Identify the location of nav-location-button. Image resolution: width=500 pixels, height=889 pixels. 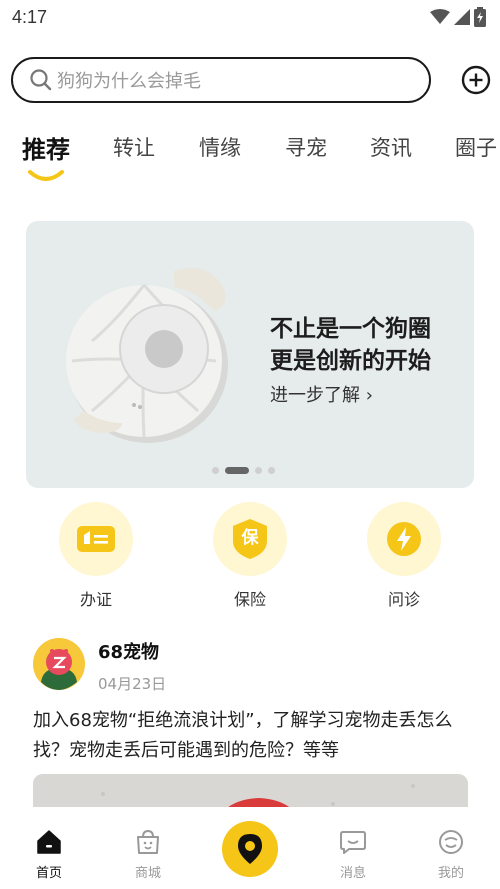
(250, 849).